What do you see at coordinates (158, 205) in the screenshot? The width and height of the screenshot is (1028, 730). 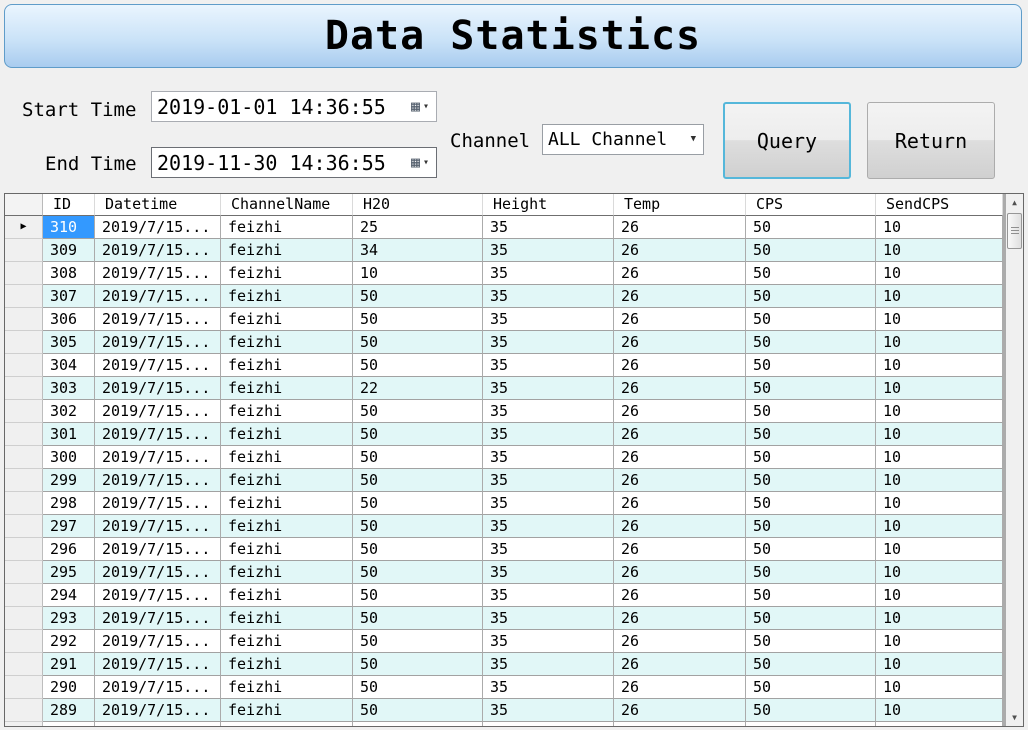 I see `column-header-datetime: Datetime` at bounding box center [158, 205].